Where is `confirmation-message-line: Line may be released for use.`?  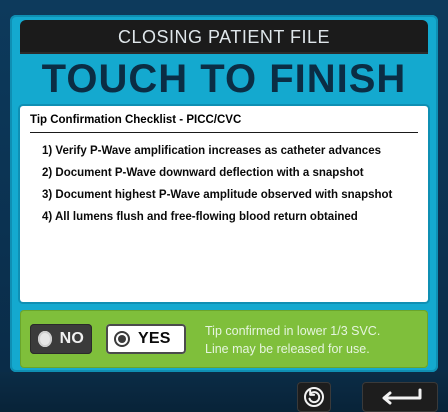
confirmation-message-line: Line may be released for use. is located at coordinates (287, 349).